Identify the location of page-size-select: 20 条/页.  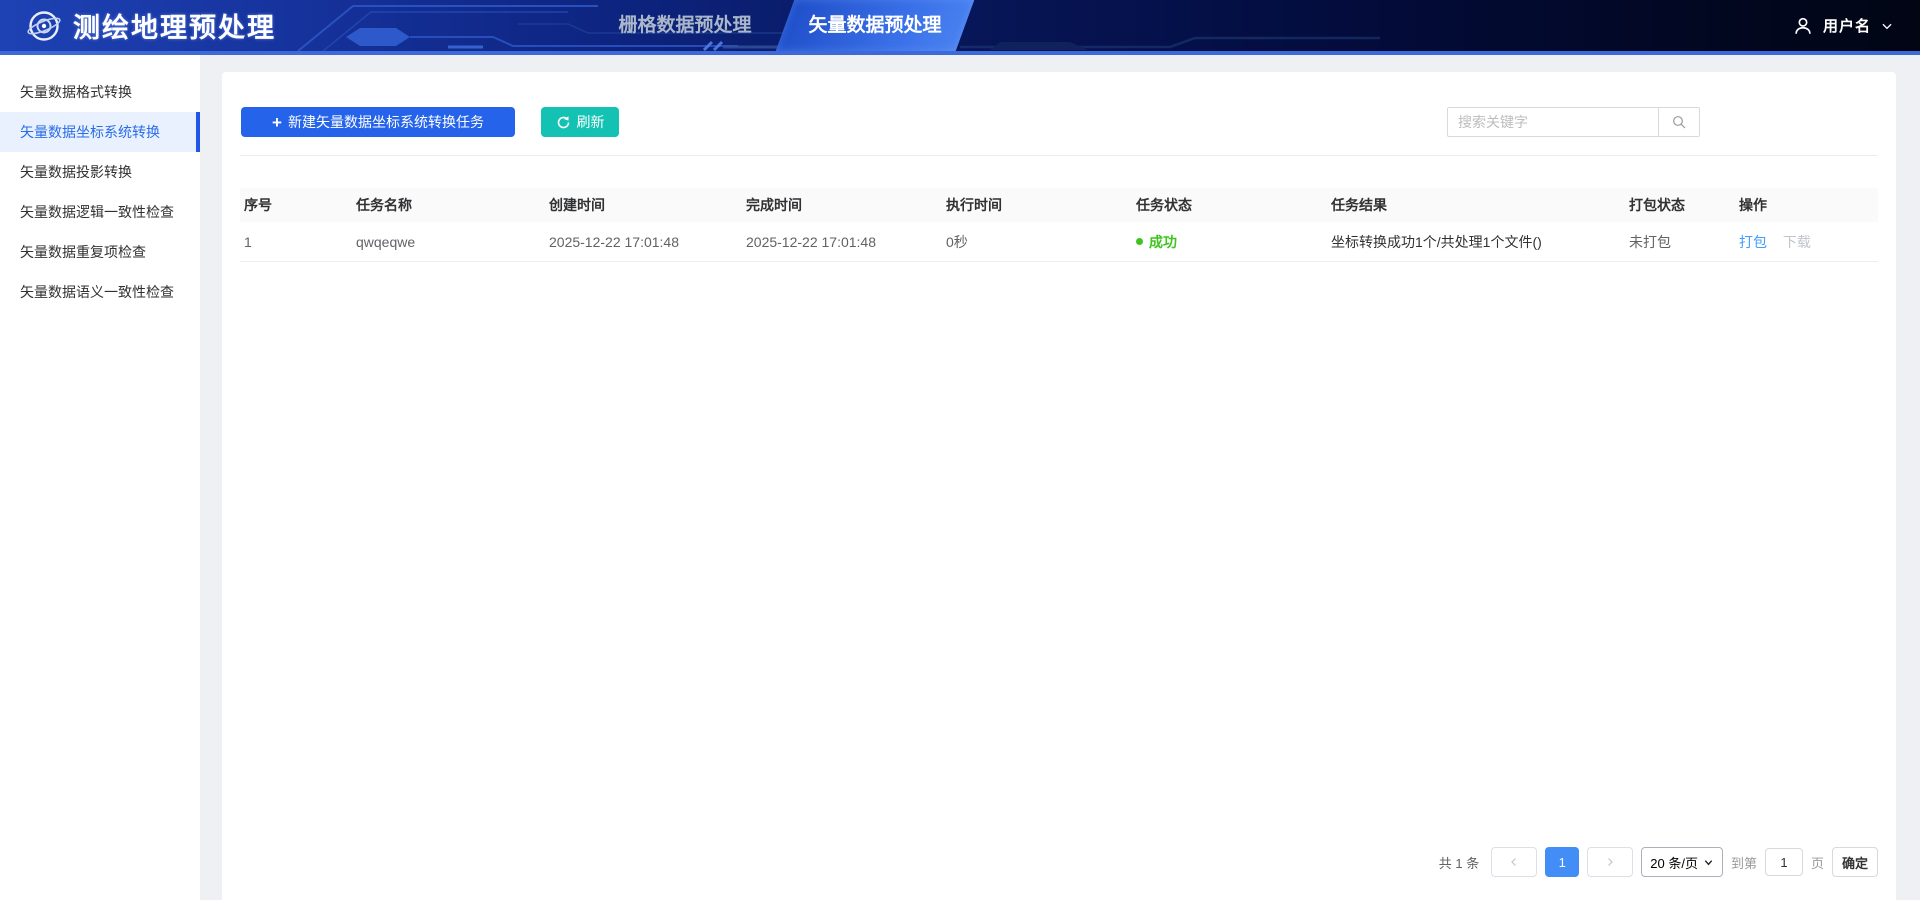
(1682, 862).